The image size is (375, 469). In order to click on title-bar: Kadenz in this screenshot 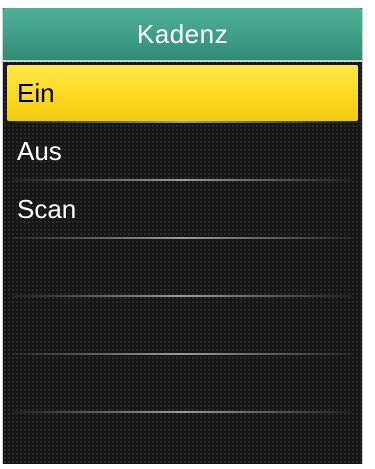, I will do `click(182, 35)`.